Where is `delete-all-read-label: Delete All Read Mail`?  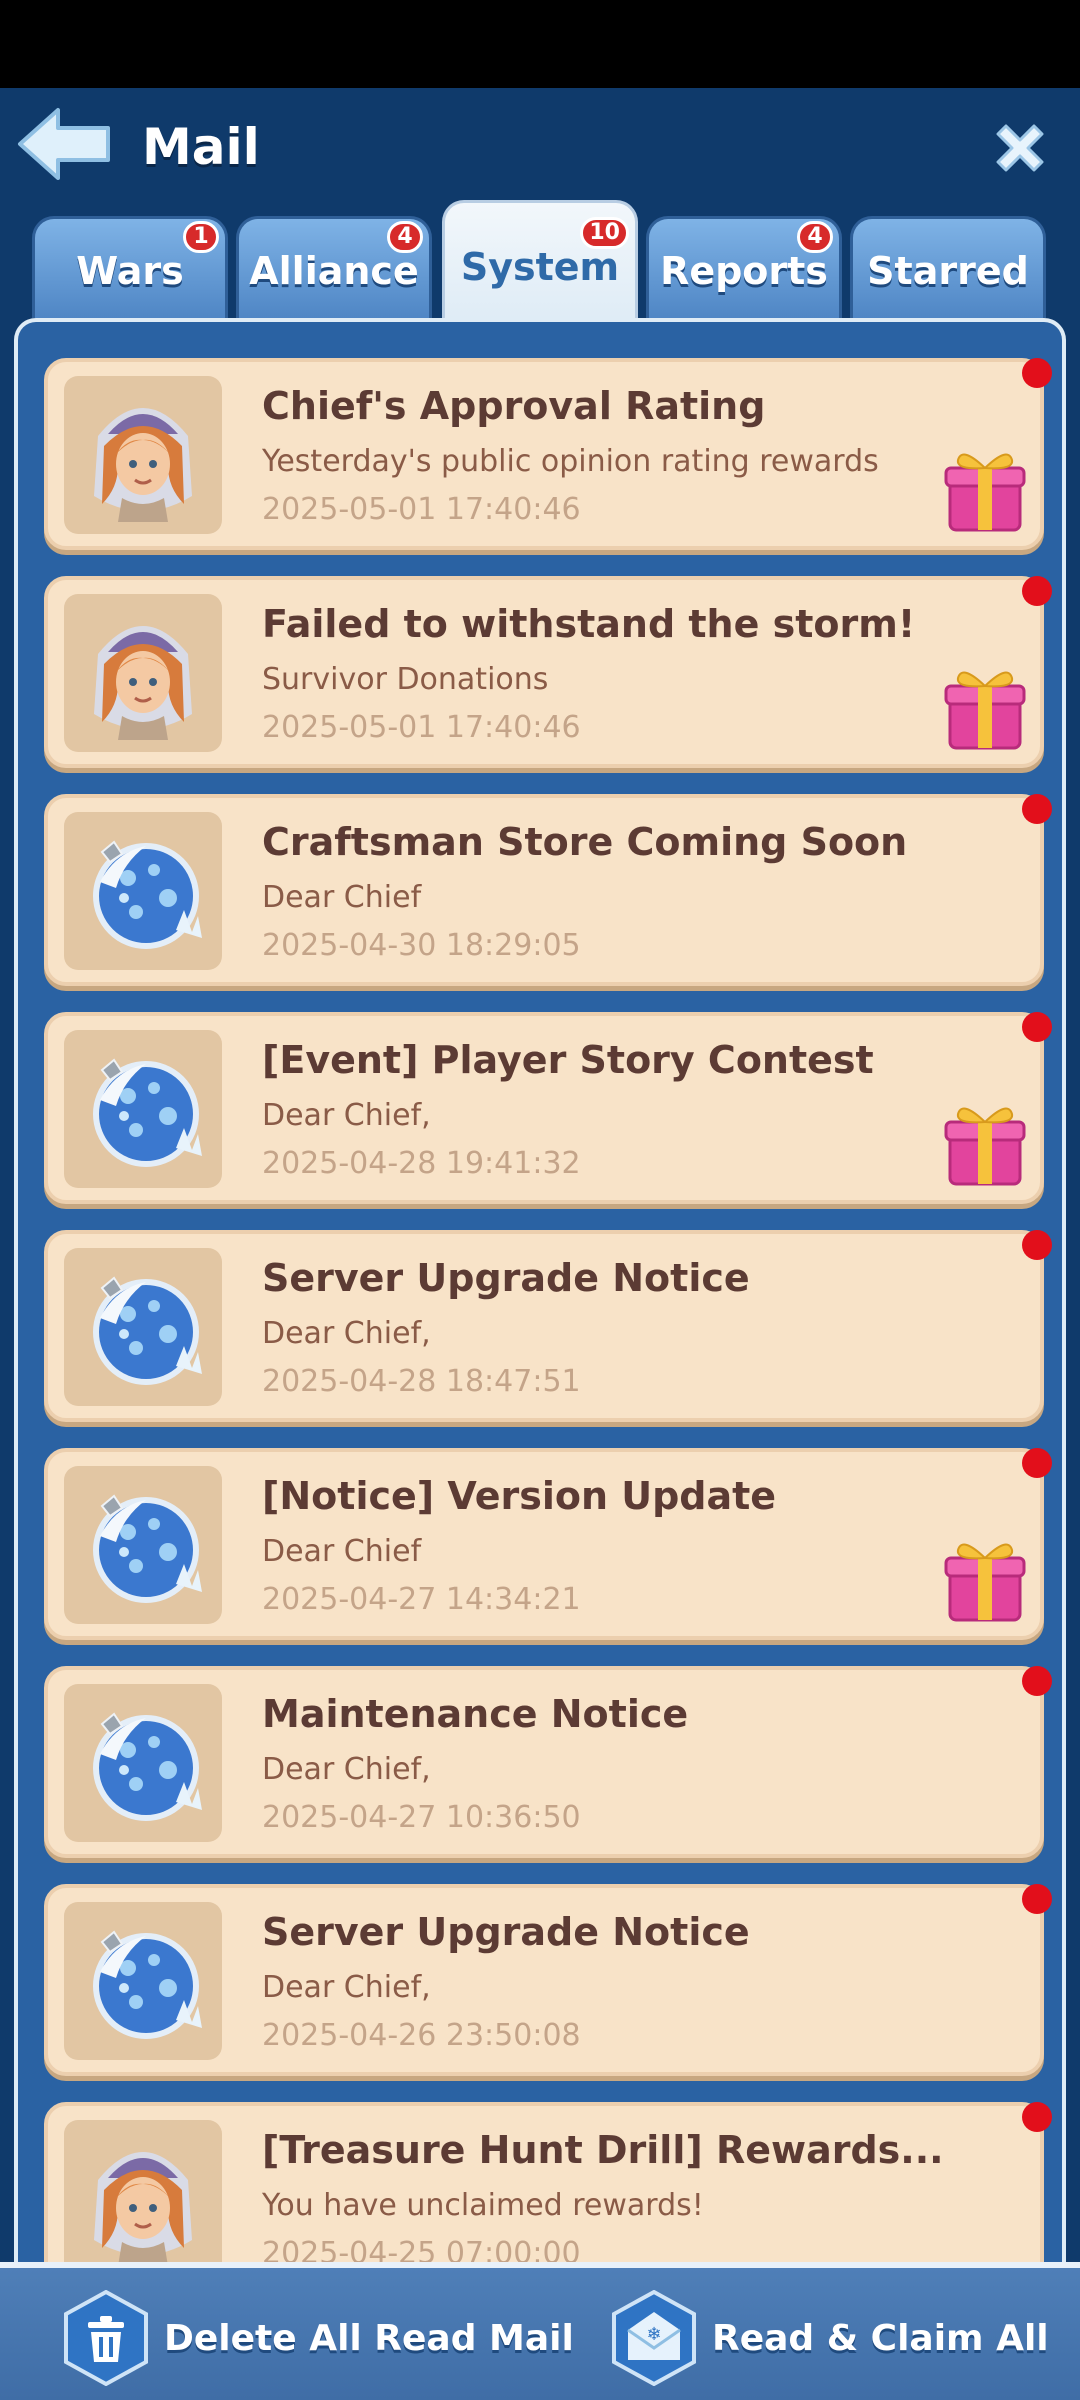
delete-all-read-label: Delete All Read Mail is located at coordinates (369, 2338).